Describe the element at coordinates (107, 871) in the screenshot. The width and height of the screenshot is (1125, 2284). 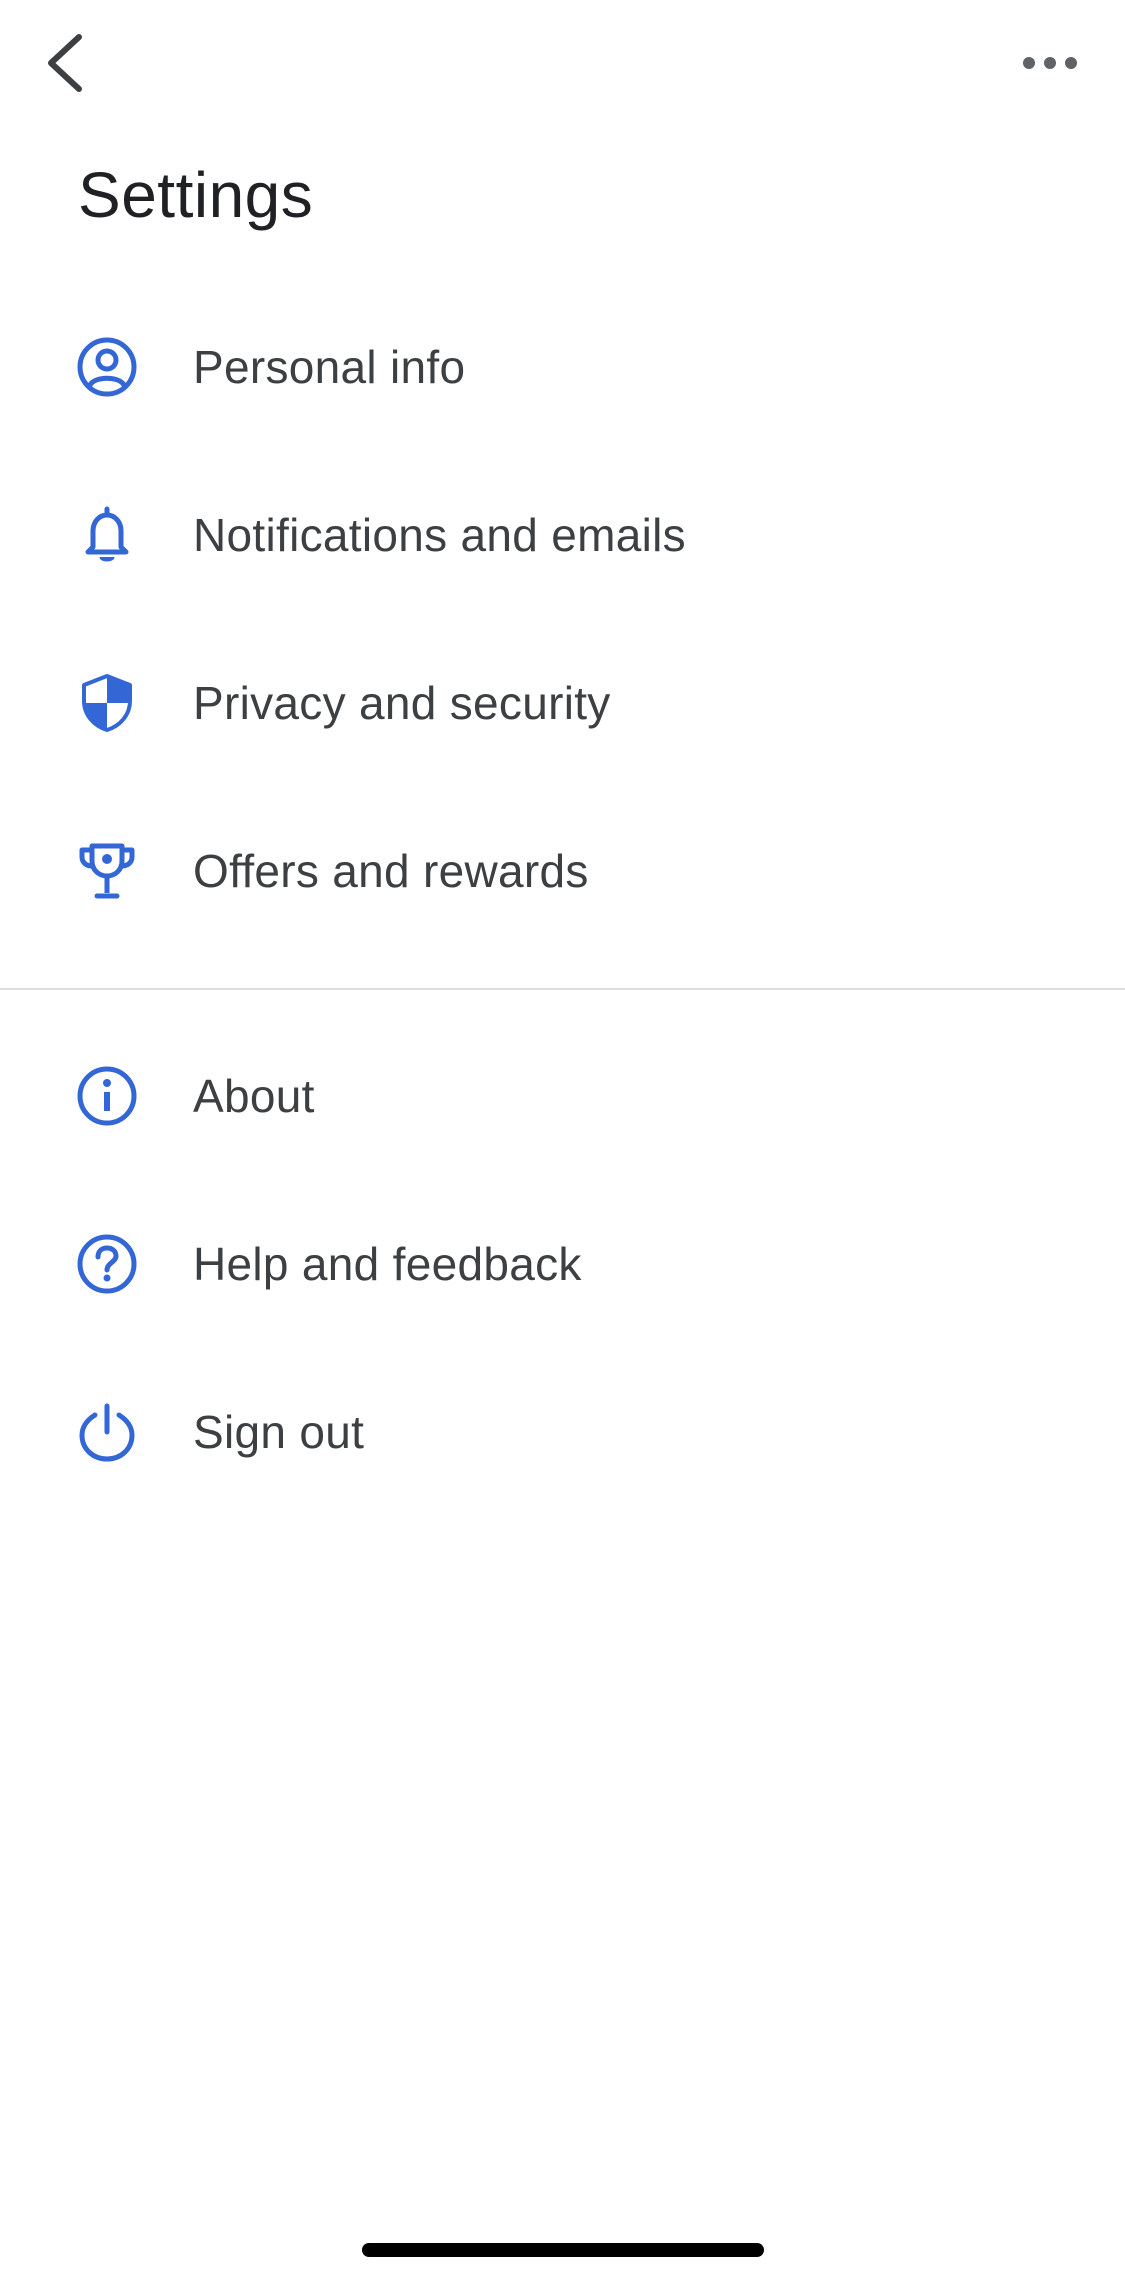
I see `trophy-icon` at that location.